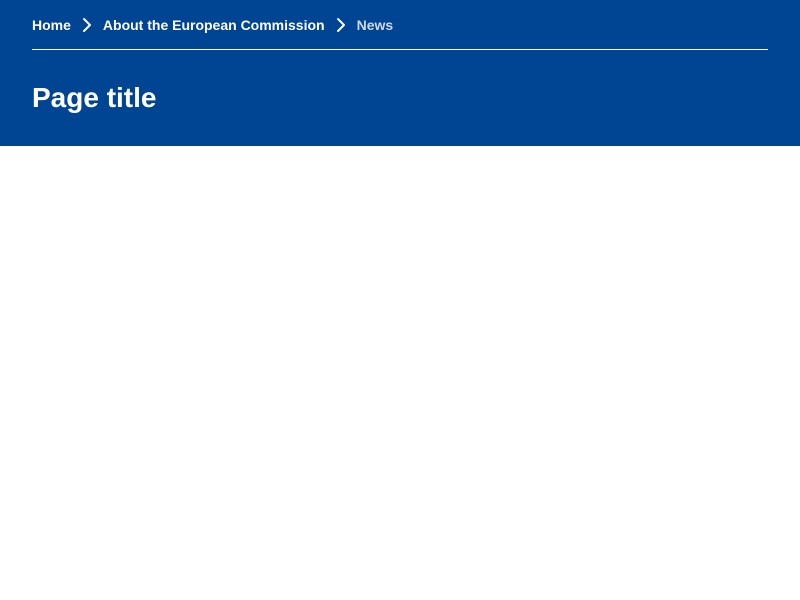 The image size is (800, 600). Describe the element at coordinates (375, 24) in the screenshot. I see `breadcrumb-item-current: News` at that location.